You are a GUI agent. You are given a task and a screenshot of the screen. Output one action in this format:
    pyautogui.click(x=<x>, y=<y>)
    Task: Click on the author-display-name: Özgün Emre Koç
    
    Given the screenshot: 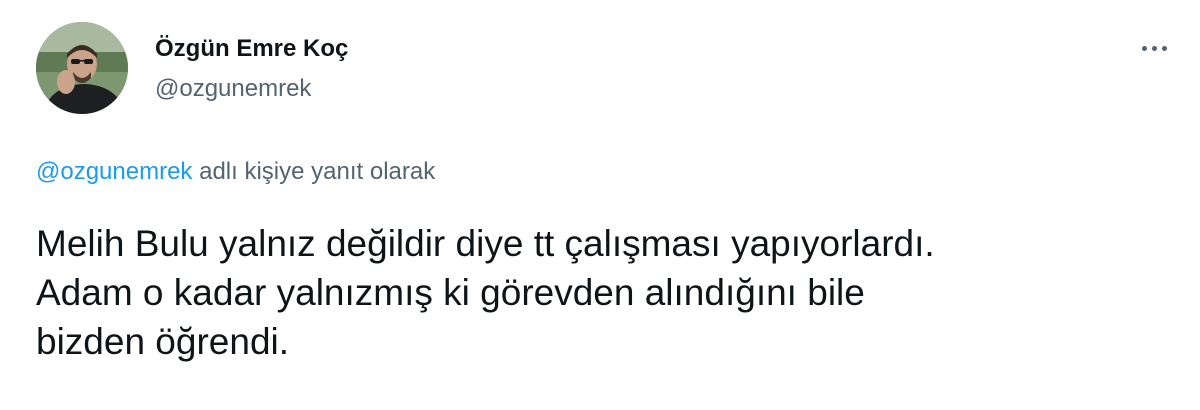 What is the action you would take?
    pyautogui.click(x=251, y=49)
    